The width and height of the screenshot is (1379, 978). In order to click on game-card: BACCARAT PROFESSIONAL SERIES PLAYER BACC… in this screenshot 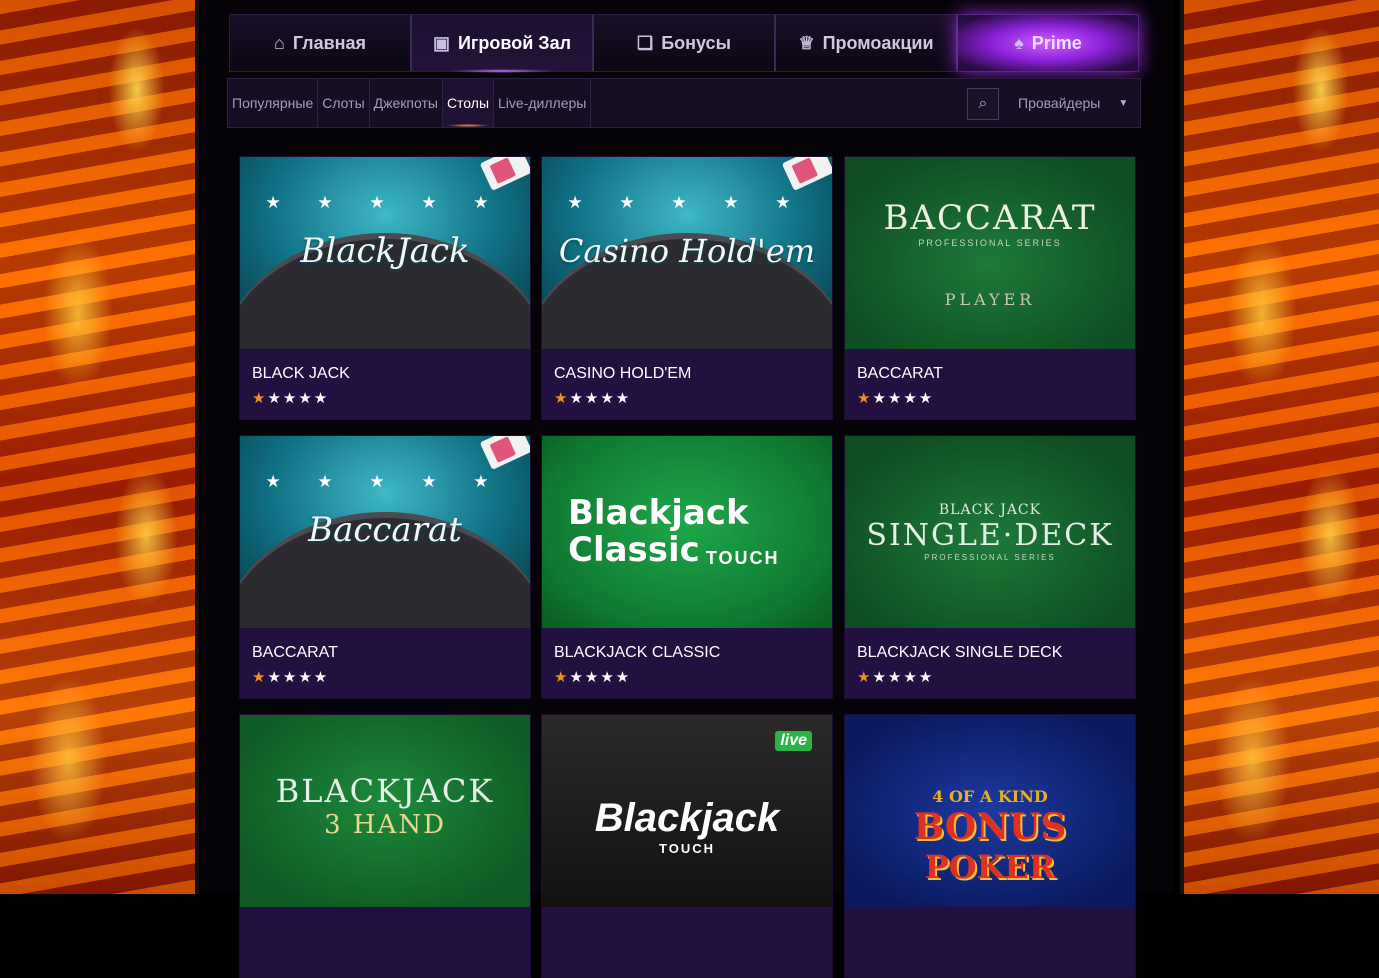, I will do `click(990, 288)`.